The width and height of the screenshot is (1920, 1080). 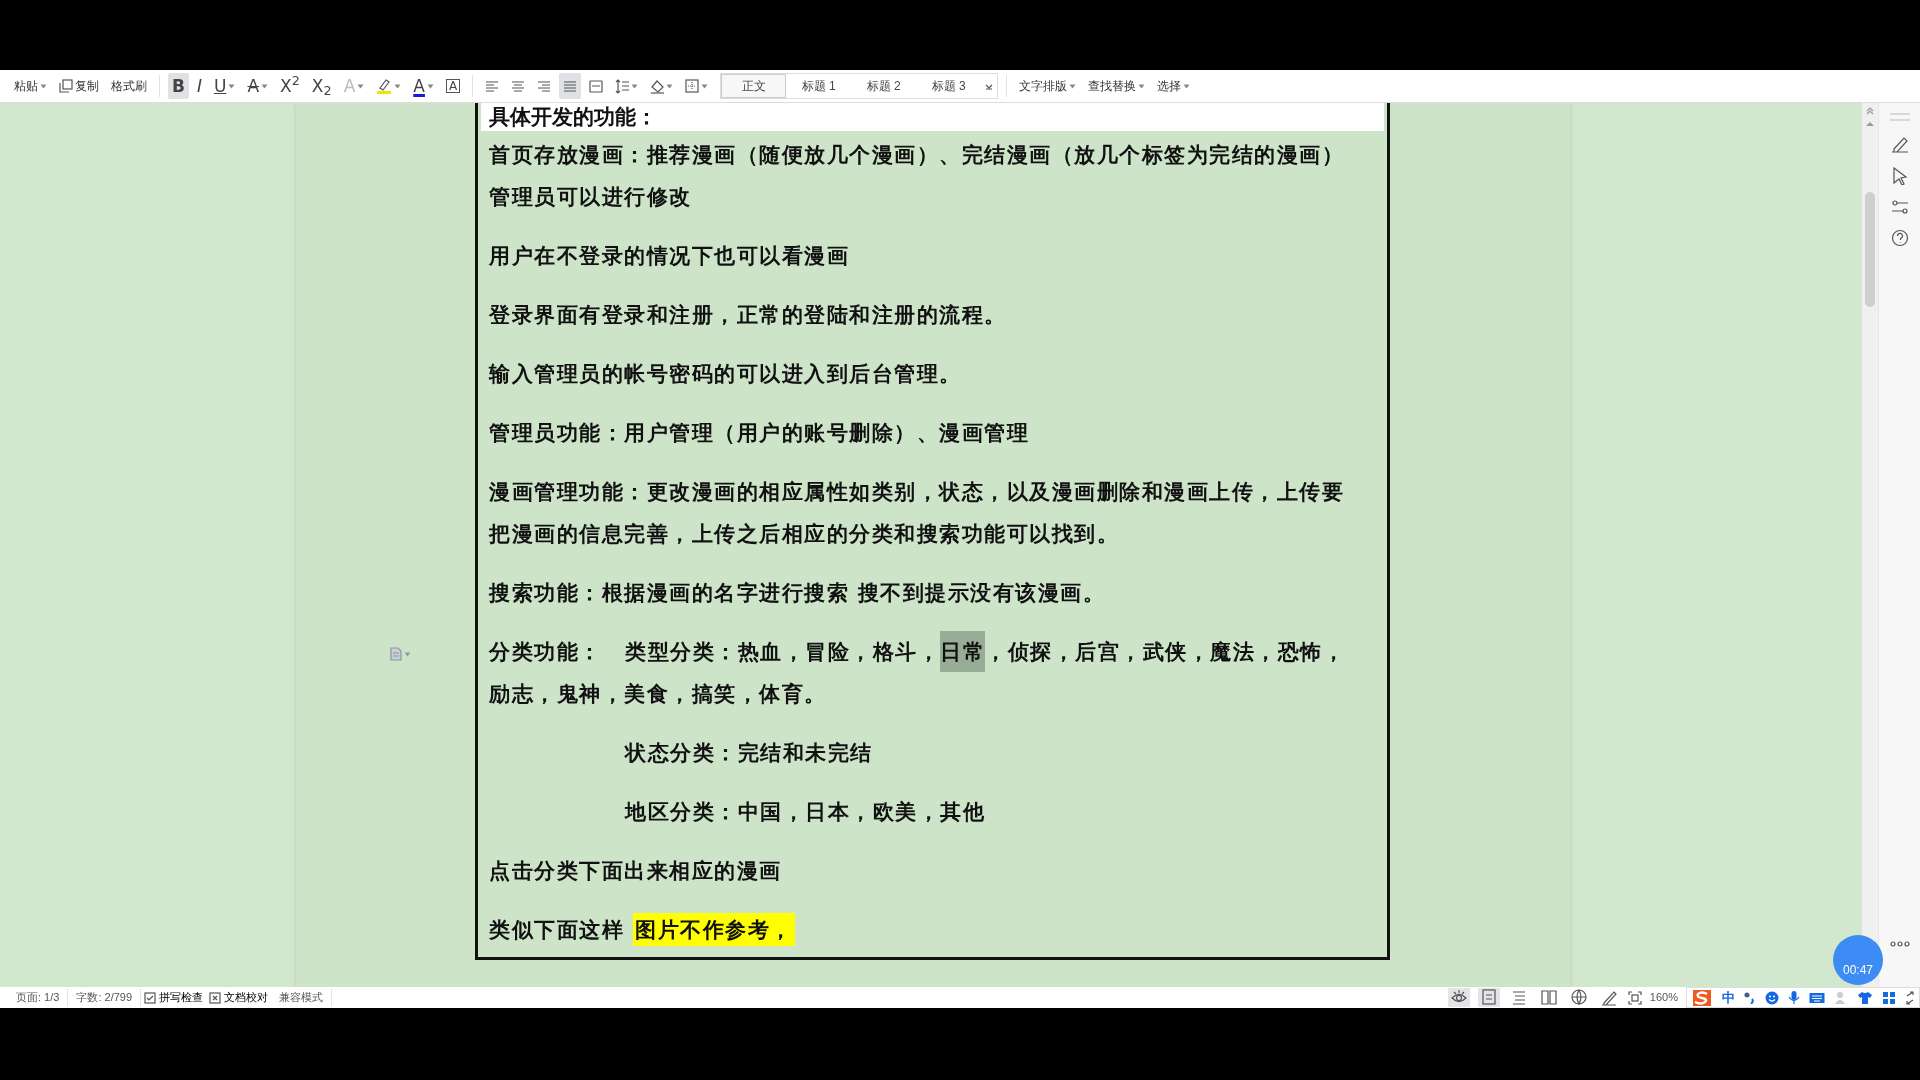 What do you see at coordinates (635, 870) in the screenshot?
I see `text-line: 点击分类下面出来相应的漫画` at bounding box center [635, 870].